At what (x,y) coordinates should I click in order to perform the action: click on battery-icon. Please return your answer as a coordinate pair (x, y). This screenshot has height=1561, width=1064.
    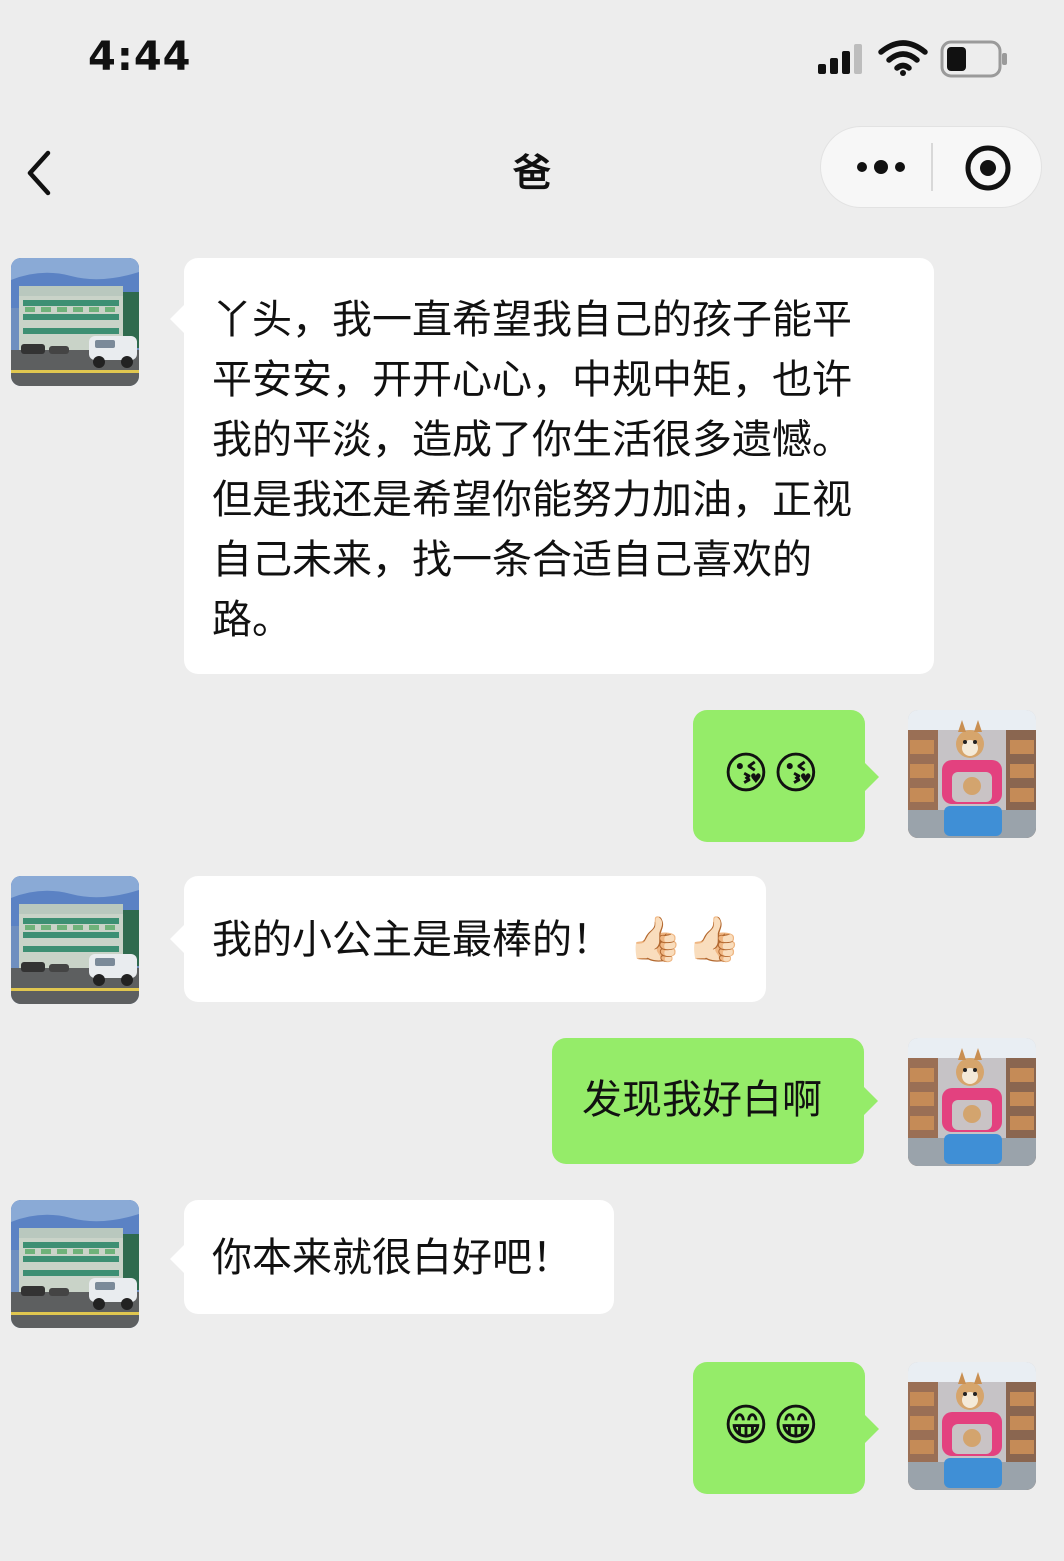
    Looking at the image, I should click on (973, 59).